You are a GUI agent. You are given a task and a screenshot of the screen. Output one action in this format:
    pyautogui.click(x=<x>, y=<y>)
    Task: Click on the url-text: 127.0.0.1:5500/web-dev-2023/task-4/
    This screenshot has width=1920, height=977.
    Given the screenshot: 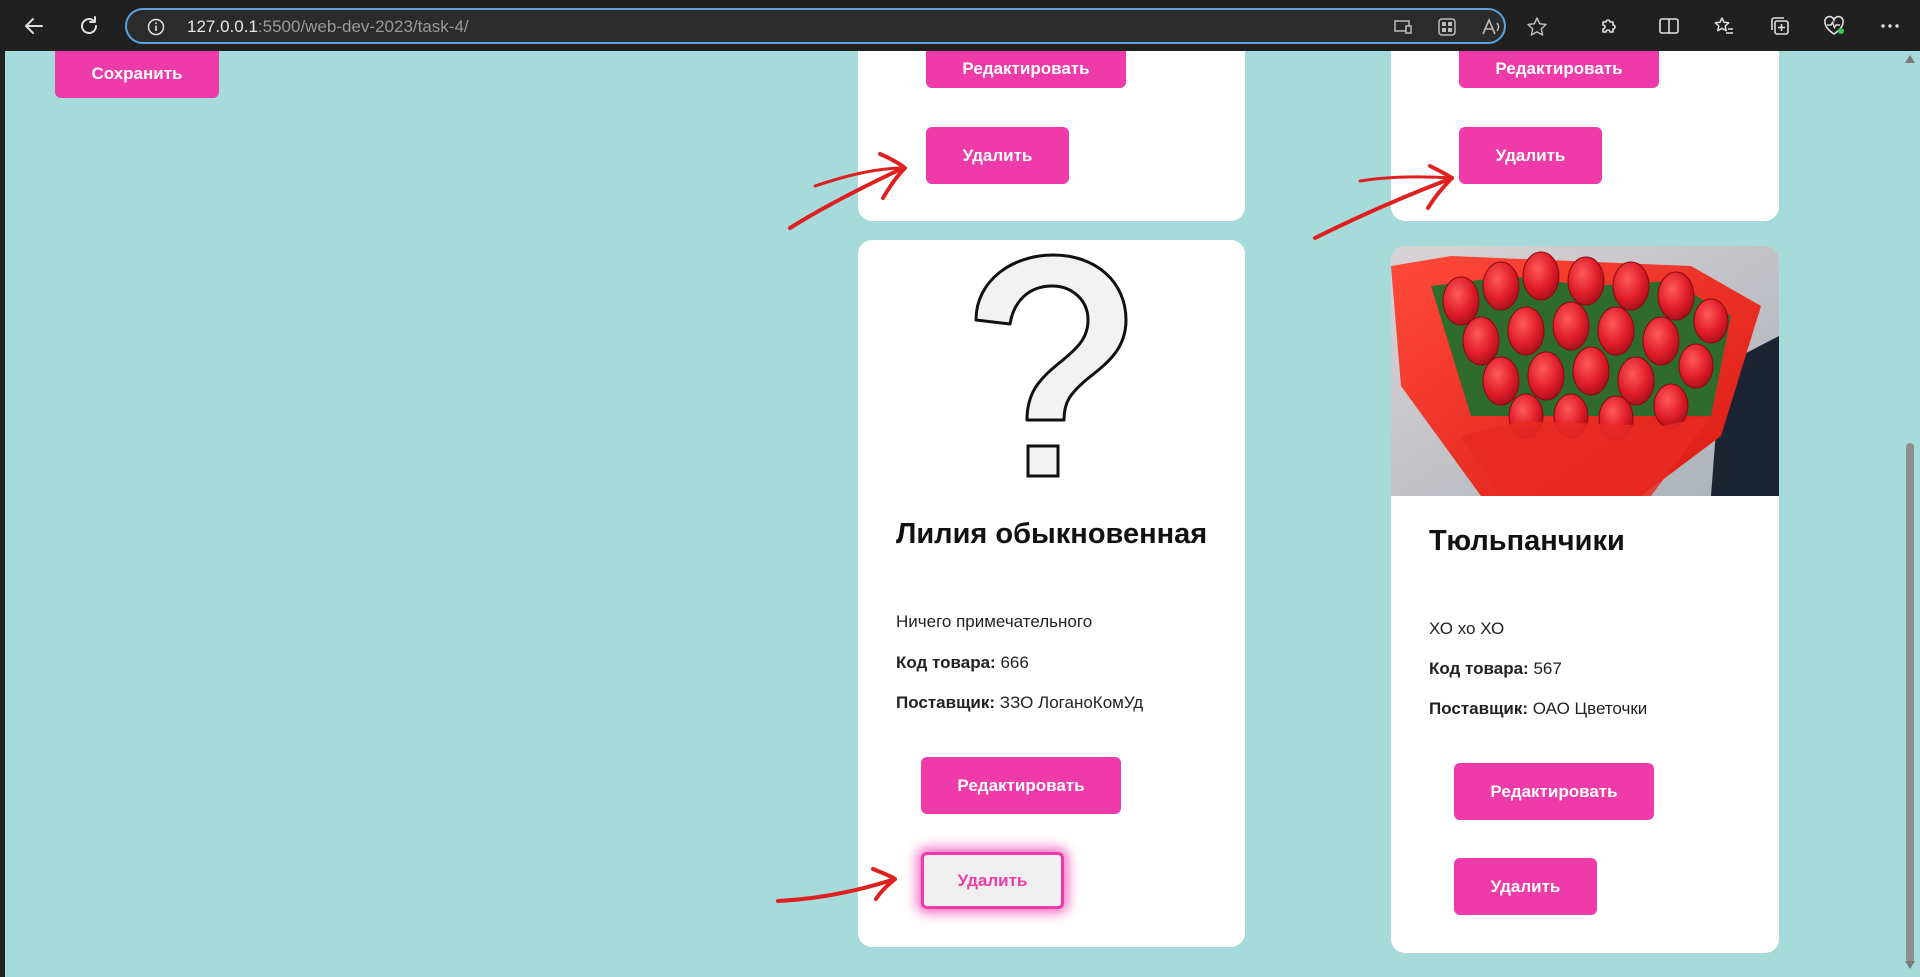 What is the action you would take?
    pyautogui.click(x=328, y=27)
    